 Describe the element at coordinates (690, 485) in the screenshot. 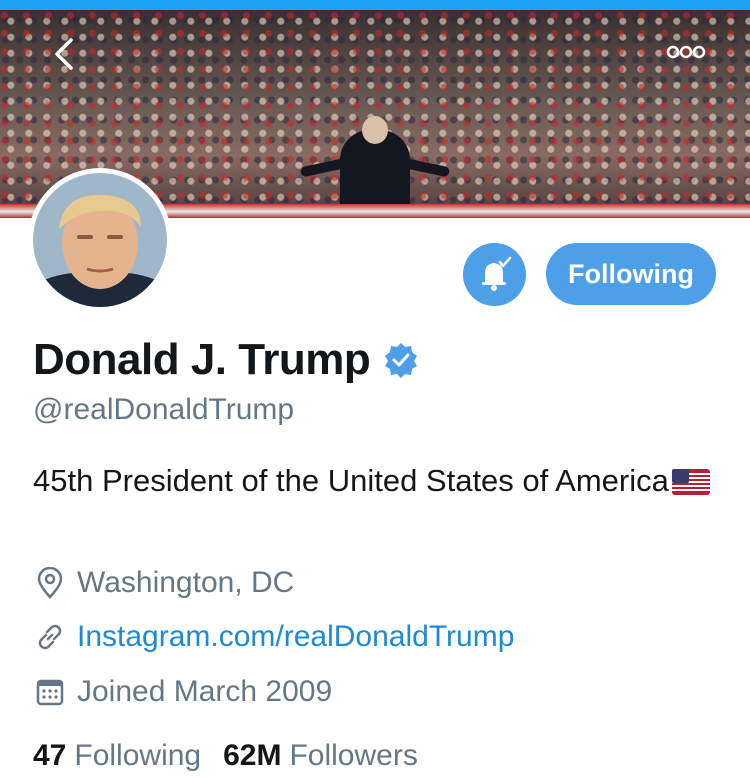

I see `us-flag-emoji` at that location.